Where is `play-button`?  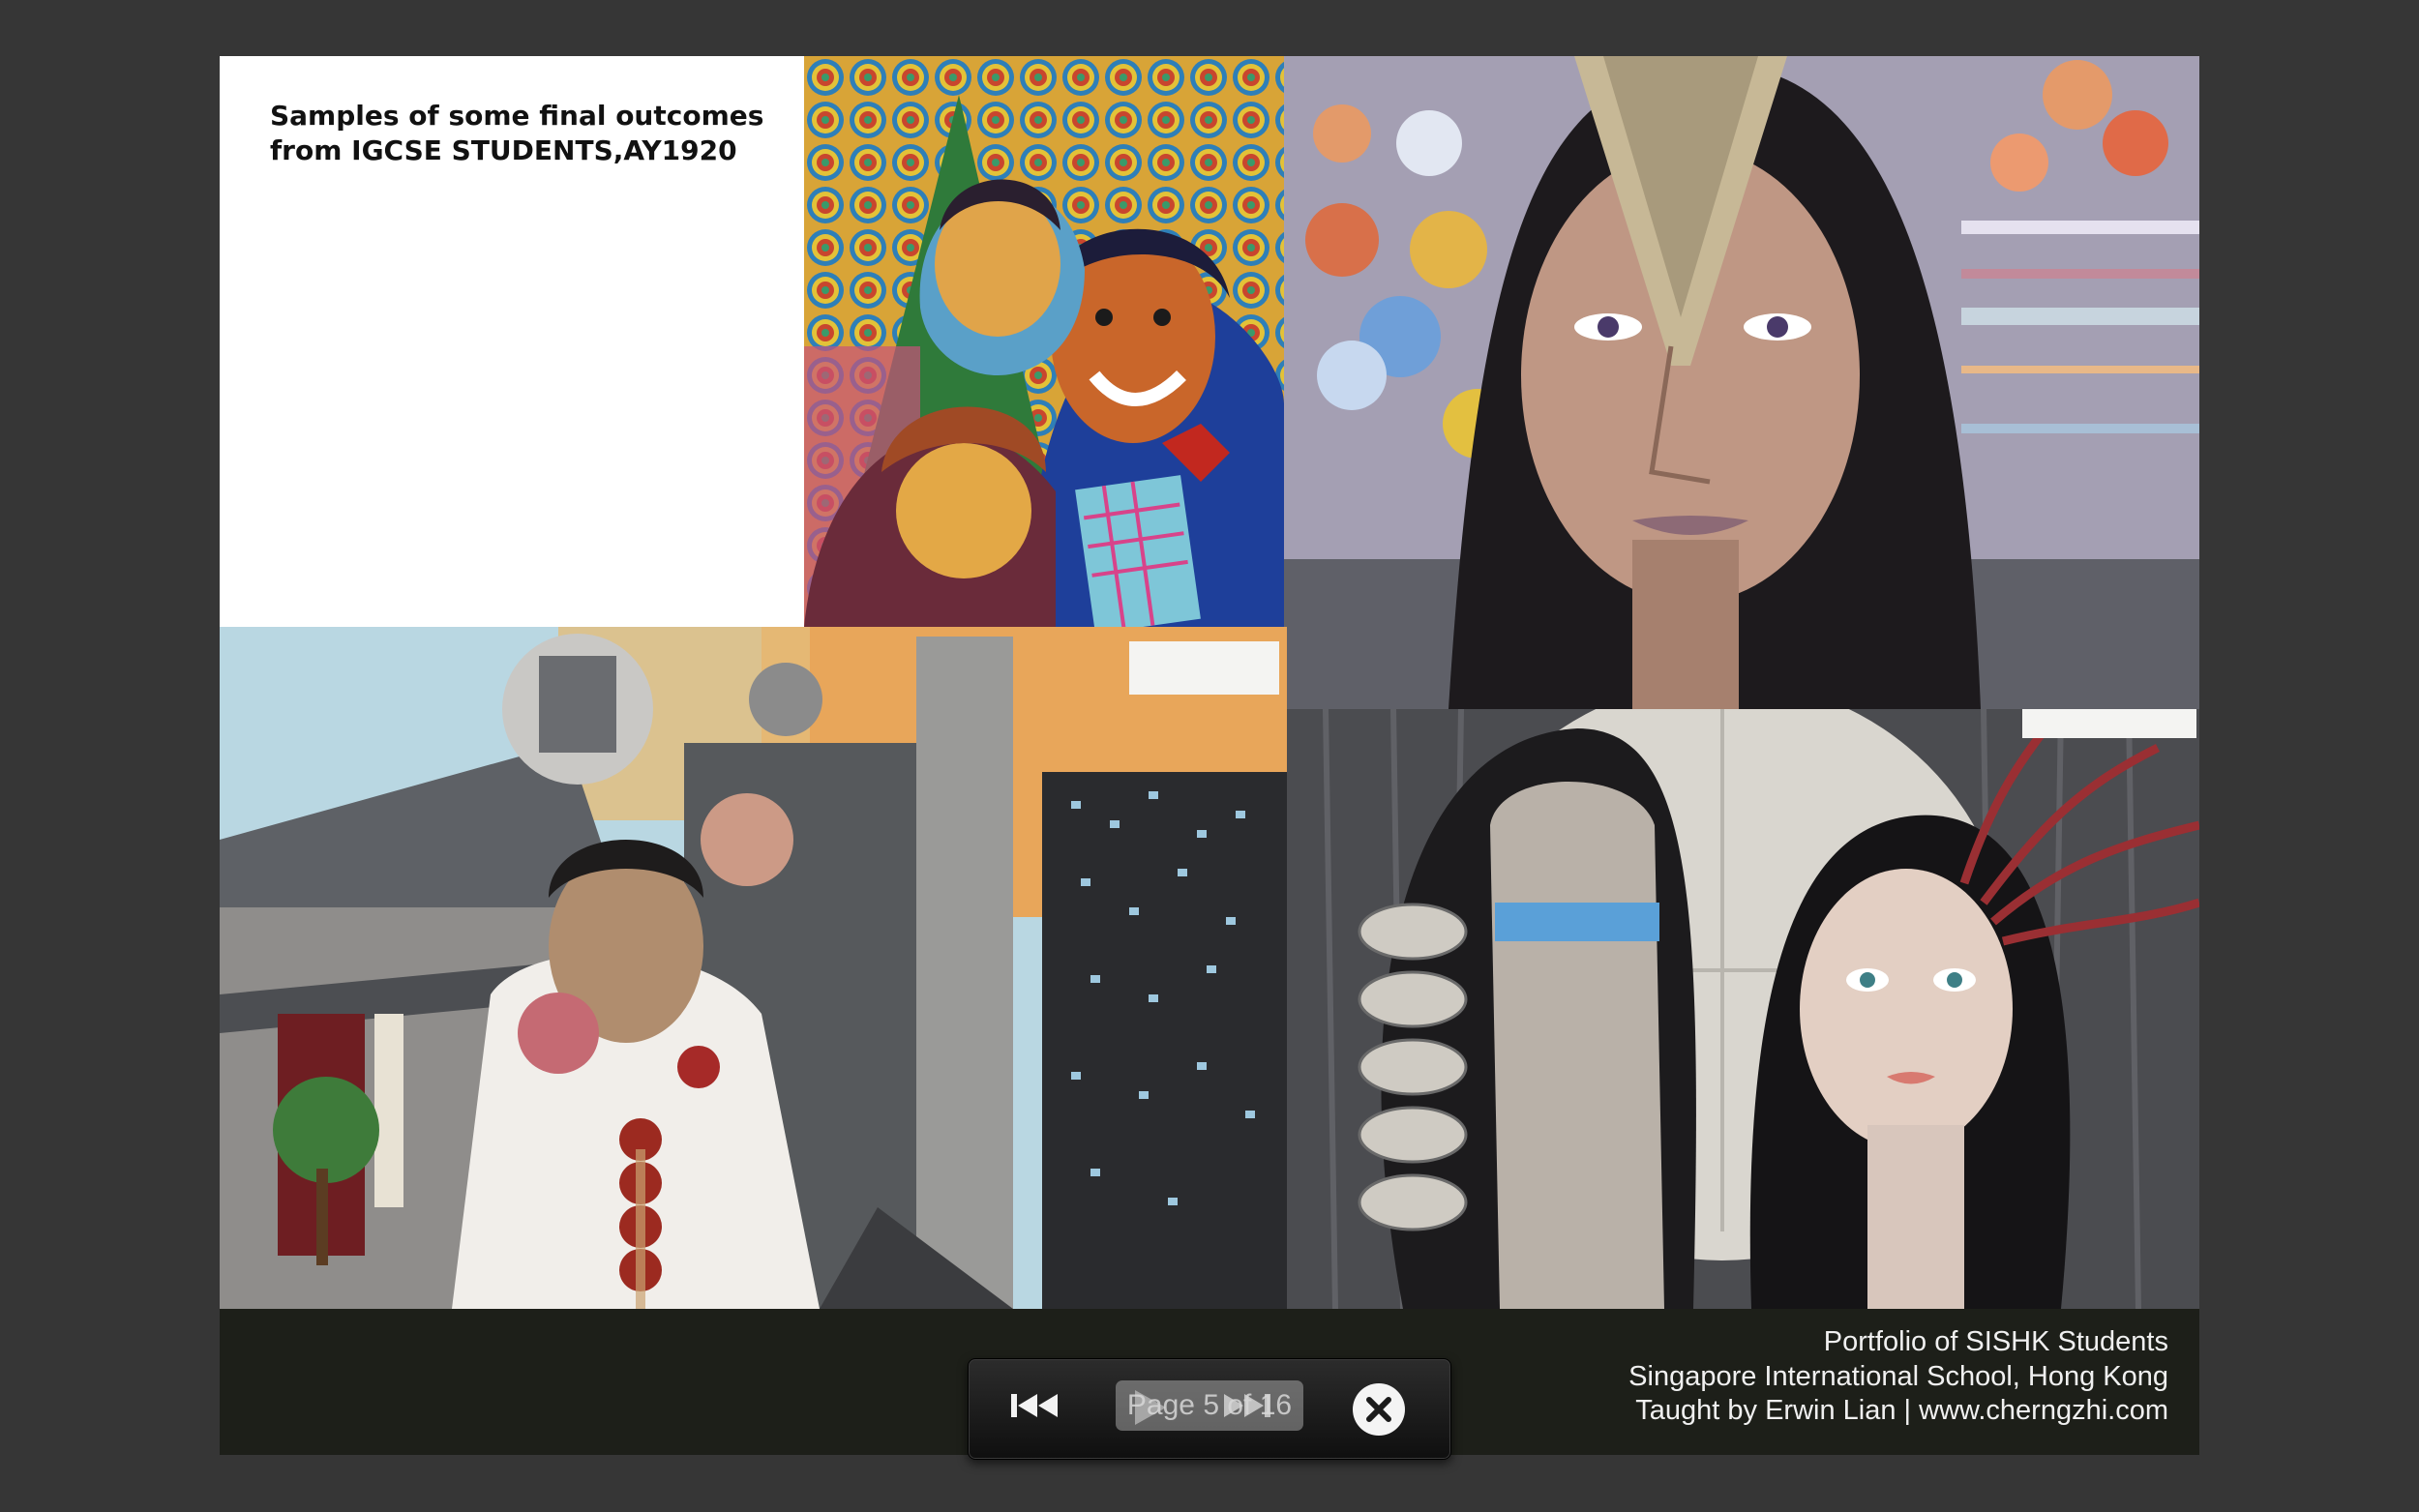 play-button is located at coordinates (1150, 1407).